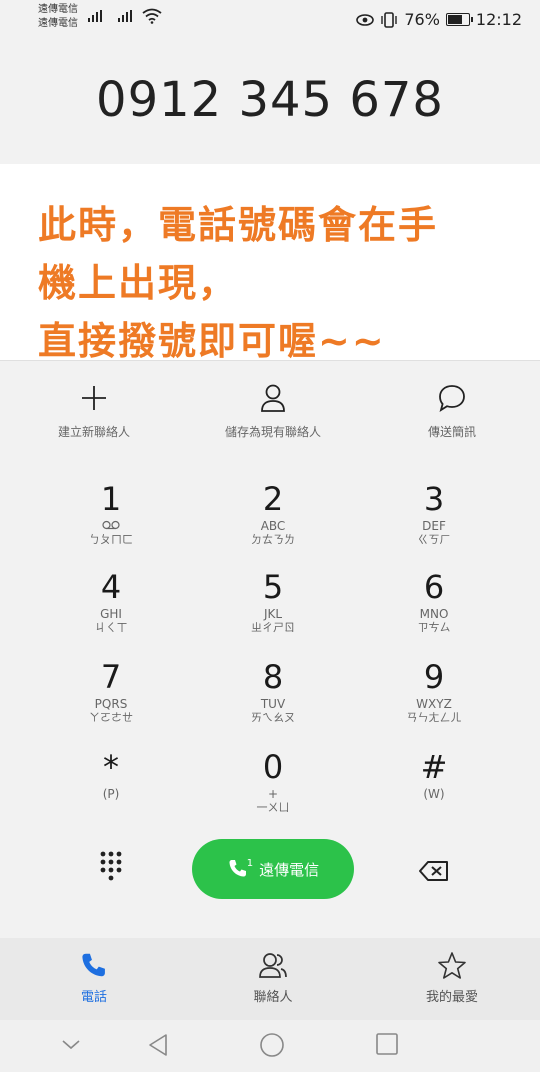  What do you see at coordinates (58, 9) in the screenshot?
I see `carrier-1: 遠傳電信` at bounding box center [58, 9].